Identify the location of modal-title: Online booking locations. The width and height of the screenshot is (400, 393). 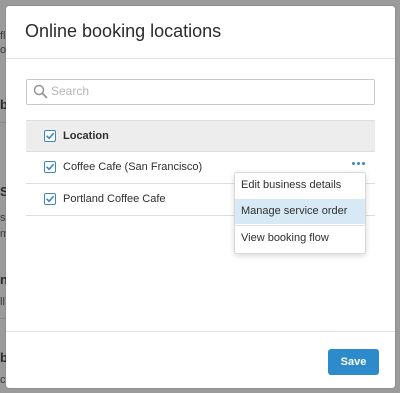
(123, 31).